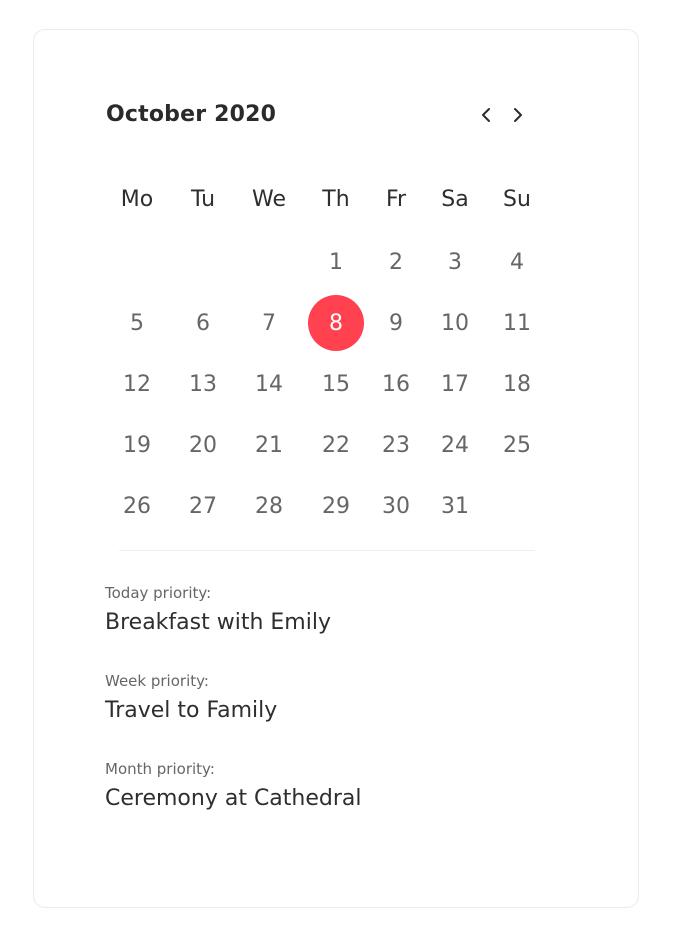 The image size is (673, 946). What do you see at coordinates (517, 445) in the screenshot?
I see `calendar-day: 25` at bounding box center [517, 445].